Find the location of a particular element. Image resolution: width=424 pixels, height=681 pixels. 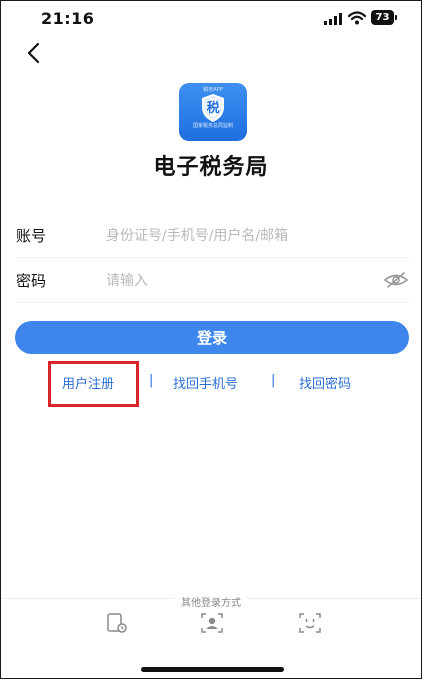

app-logo: 税务APP 税 国家税务总局监制 is located at coordinates (213, 112).